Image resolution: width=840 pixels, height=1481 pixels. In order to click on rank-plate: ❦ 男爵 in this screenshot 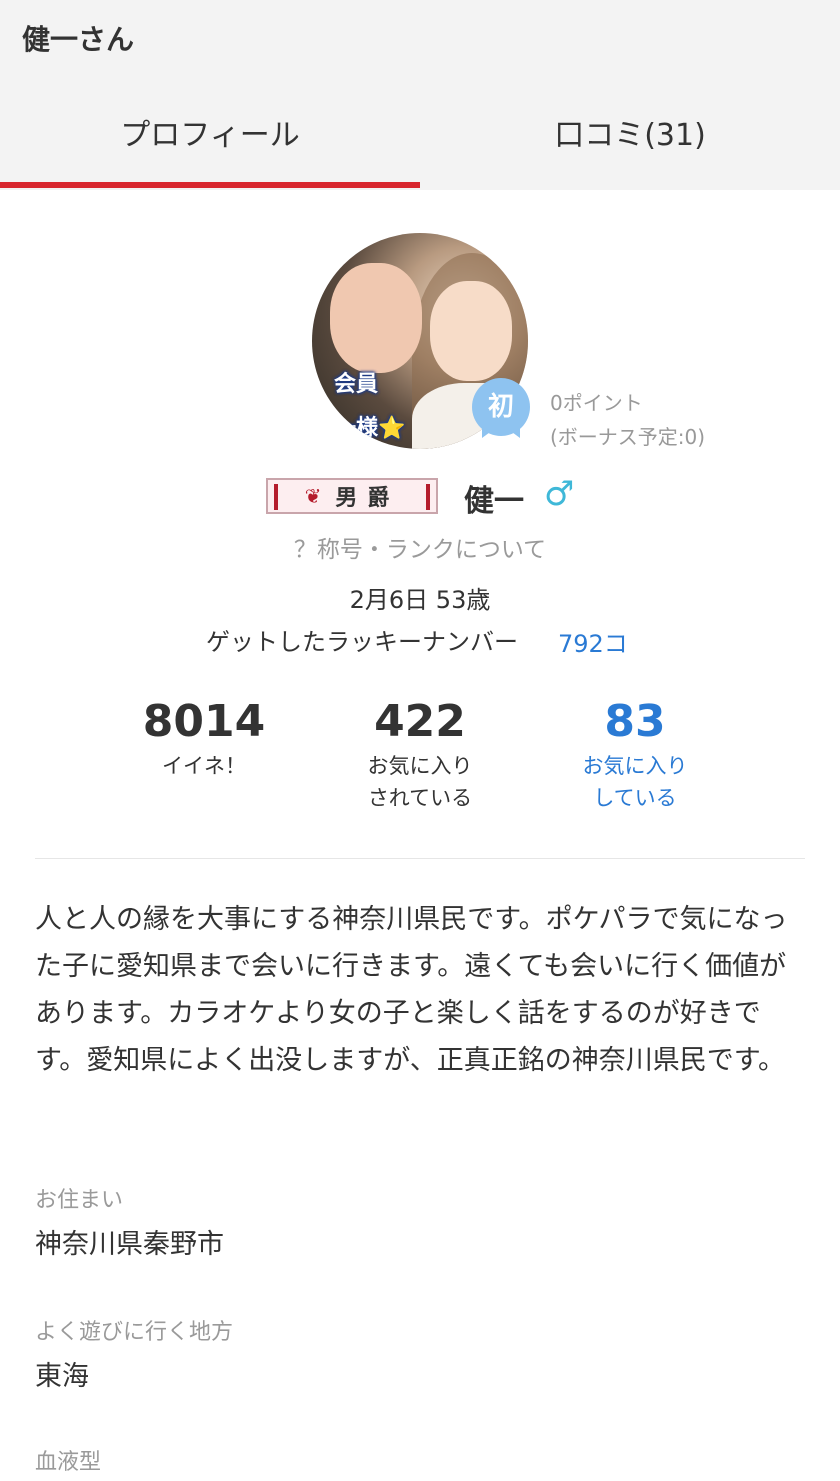, I will do `click(352, 496)`.